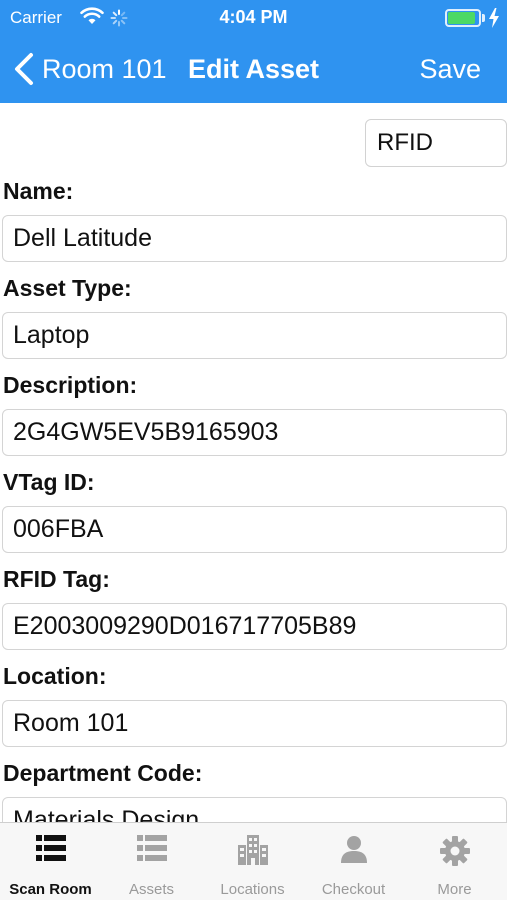 This screenshot has width=507, height=900. What do you see at coordinates (38, 191) in the screenshot?
I see `name-label: Name:` at bounding box center [38, 191].